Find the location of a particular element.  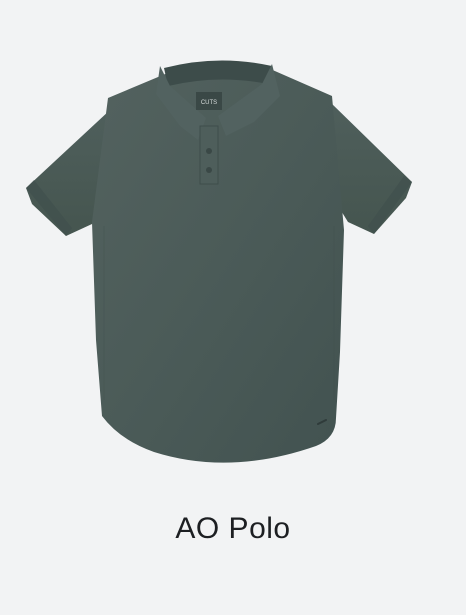

neck-tag-text: CUTS is located at coordinates (209, 103).